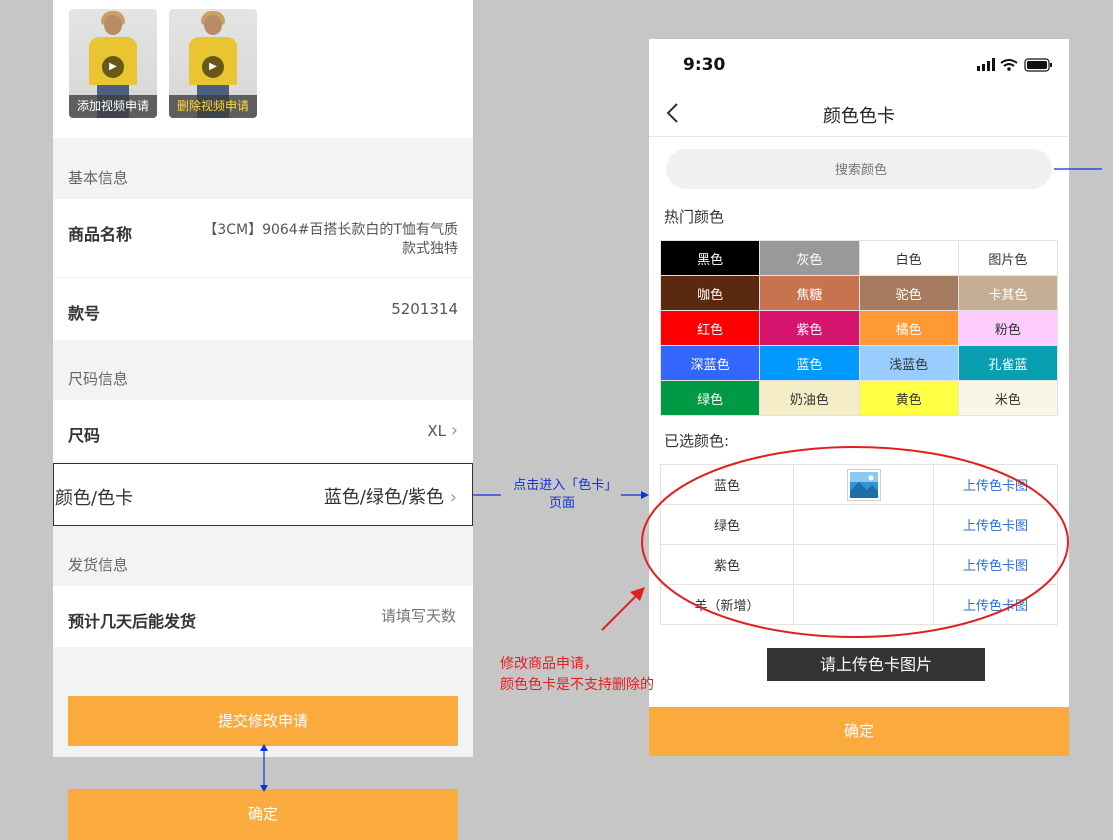 The width and height of the screenshot is (1113, 840). Describe the element at coordinates (1008, 258) in the screenshot. I see `color-swatch: 图片色` at that location.